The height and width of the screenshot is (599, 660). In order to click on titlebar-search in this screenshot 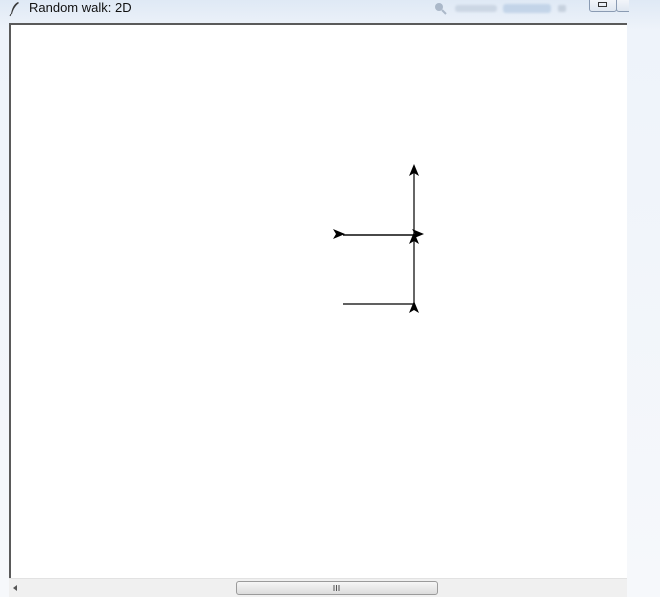, I will do `click(508, 9)`.